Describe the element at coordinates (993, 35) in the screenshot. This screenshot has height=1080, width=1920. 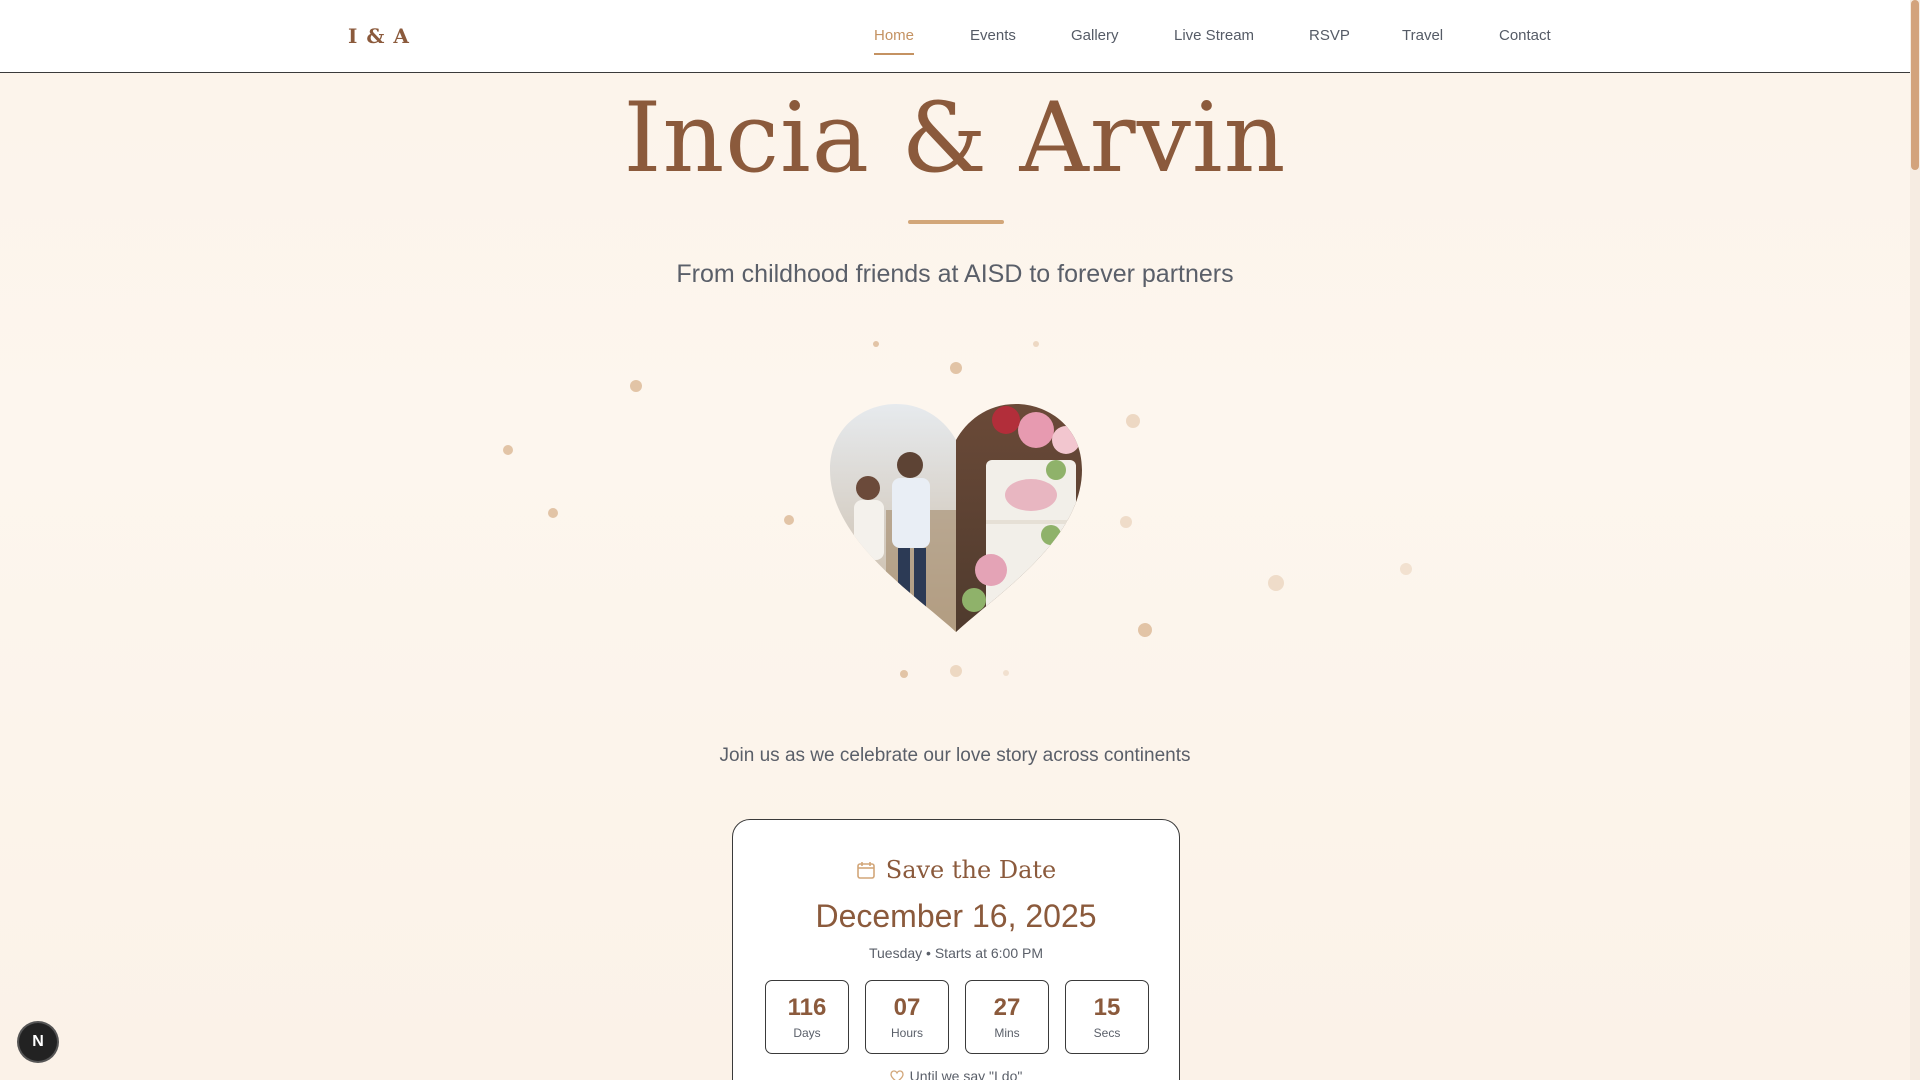
I see `nav-item-events: Events` at that location.